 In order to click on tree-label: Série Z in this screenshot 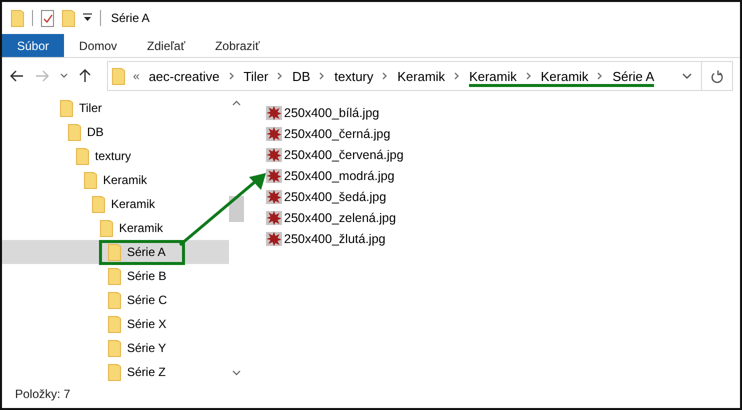, I will do `click(146, 372)`.